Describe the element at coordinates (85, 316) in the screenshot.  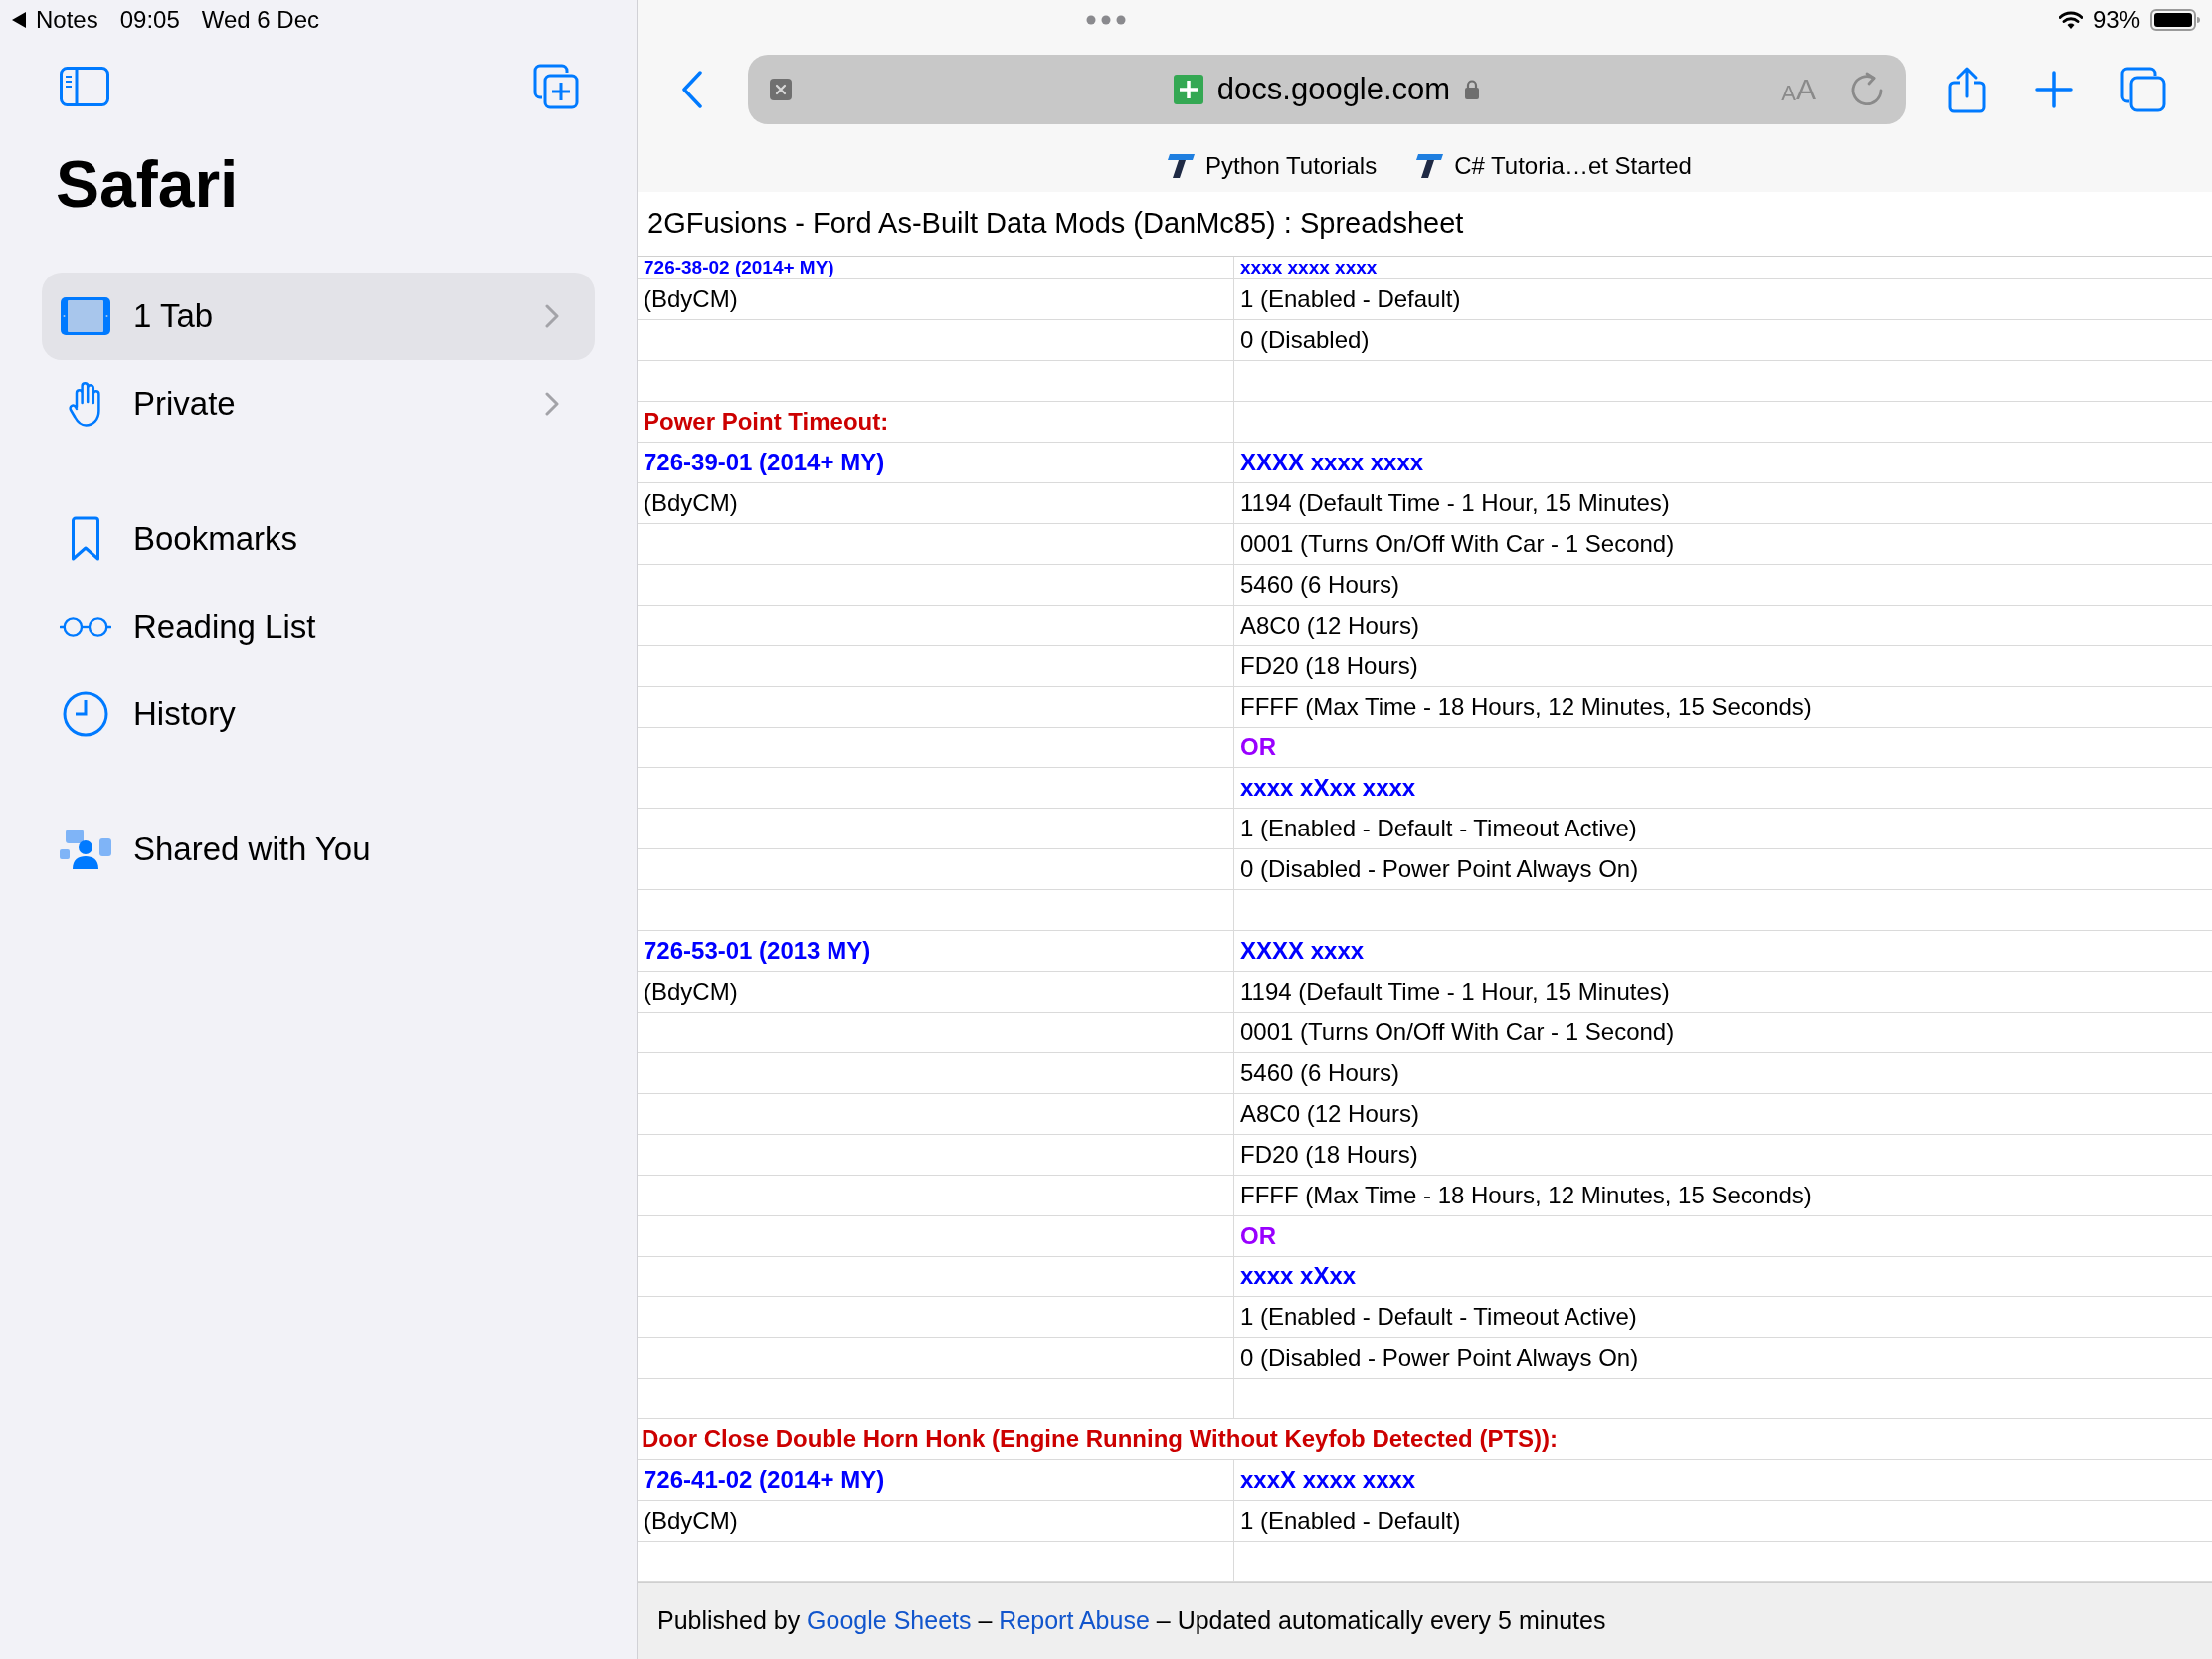
I see `tablet-icon` at that location.